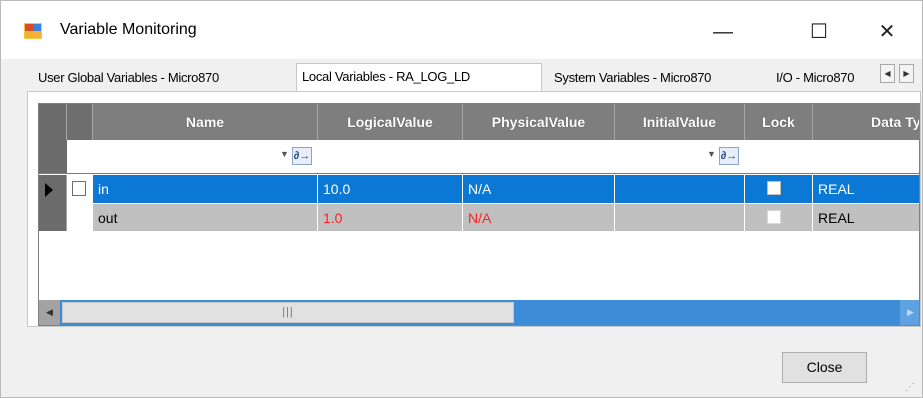 The height and width of the screenshot is (398, 923). What do you see at coordinates (479, 157) in the screenshot?
I see `filter-row: ▼ ∂→ ▼ ∂→` at bounding box center [479, 157].